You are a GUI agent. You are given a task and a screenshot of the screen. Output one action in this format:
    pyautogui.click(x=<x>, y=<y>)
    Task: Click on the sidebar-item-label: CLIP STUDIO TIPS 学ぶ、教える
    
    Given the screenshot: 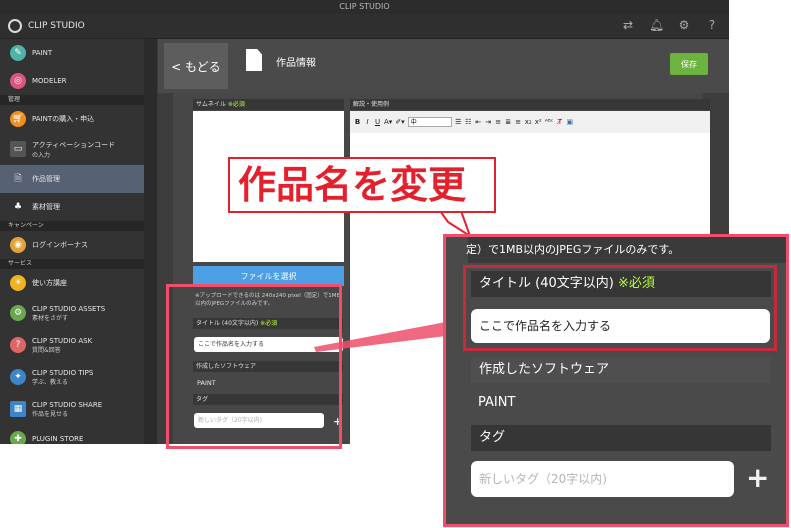 What is the action you would take?
    pyautogui.click(x=62, y=377)
    